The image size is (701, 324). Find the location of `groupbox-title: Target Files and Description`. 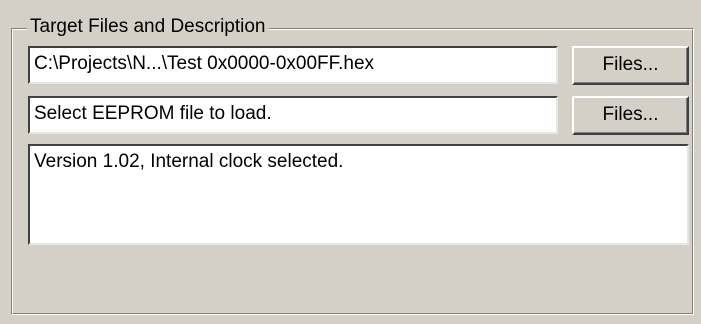

groupbox-title: Target Files and Description is located at coordinates (148, 27).